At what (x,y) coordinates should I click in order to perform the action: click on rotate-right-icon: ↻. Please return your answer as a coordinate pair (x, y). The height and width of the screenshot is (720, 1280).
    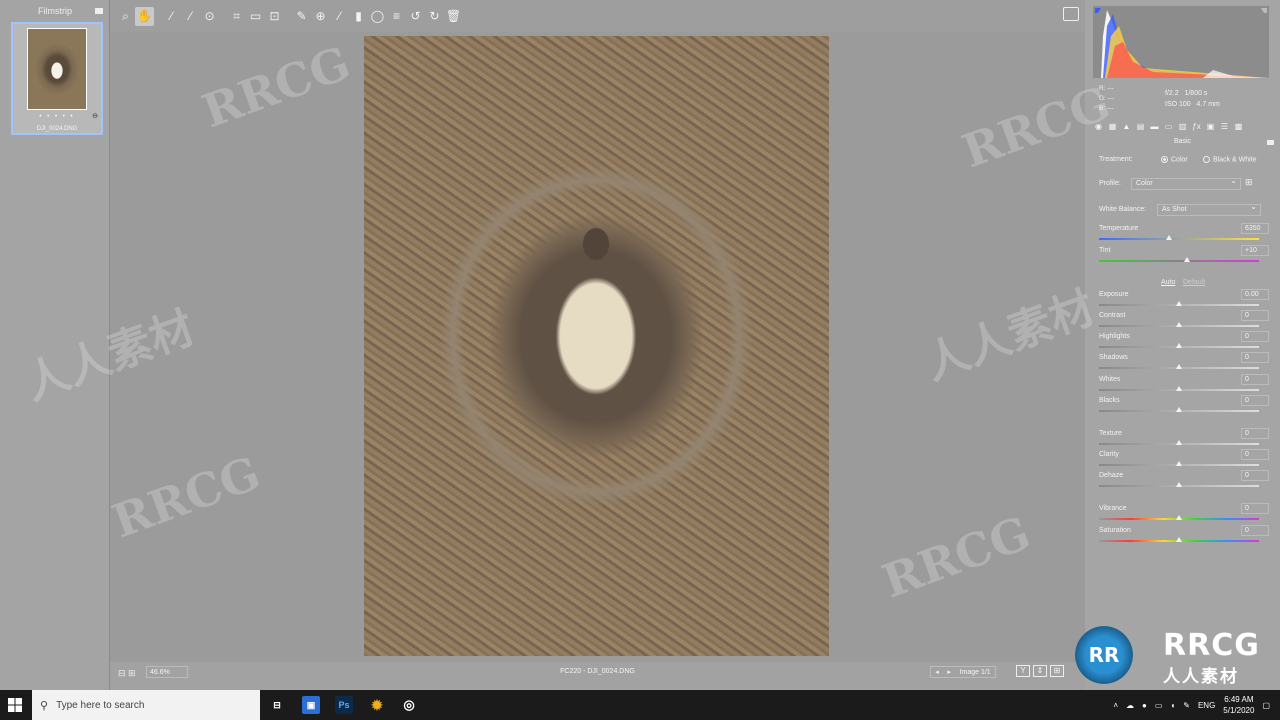
    Looking at the image, I should click on (434, 16).